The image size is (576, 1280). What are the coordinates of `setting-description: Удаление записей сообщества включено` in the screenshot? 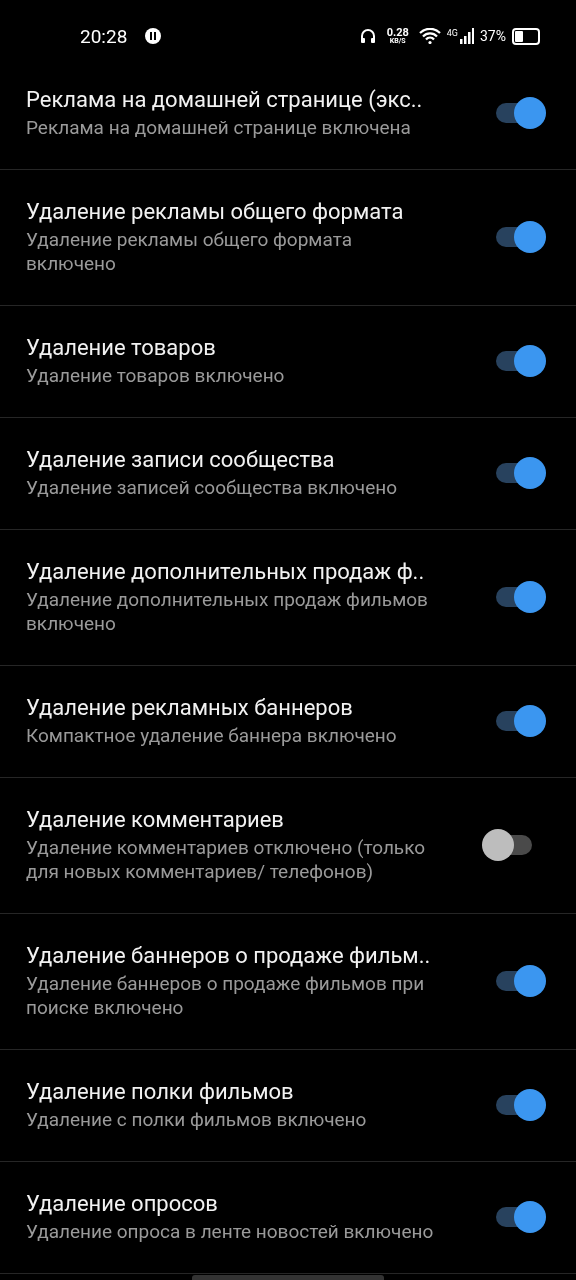 It's located at (212, 488).